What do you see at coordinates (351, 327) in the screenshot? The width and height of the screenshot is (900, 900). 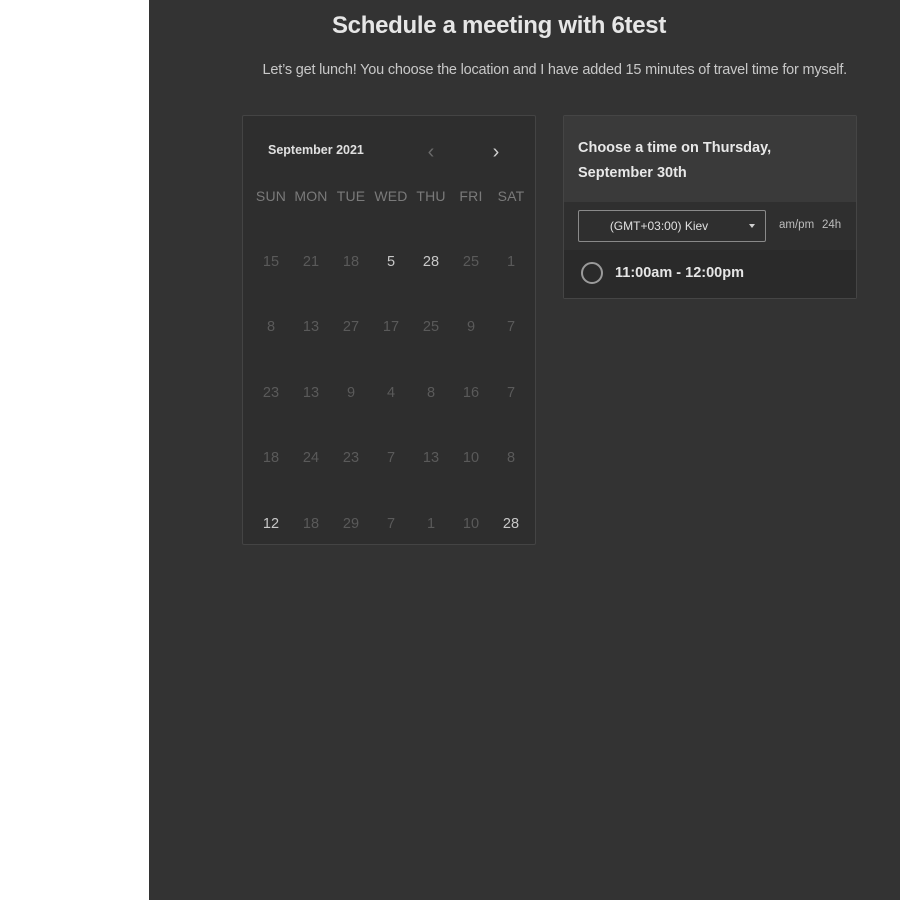 I see `calendar-day: 27` at bounding box center [351, 327].